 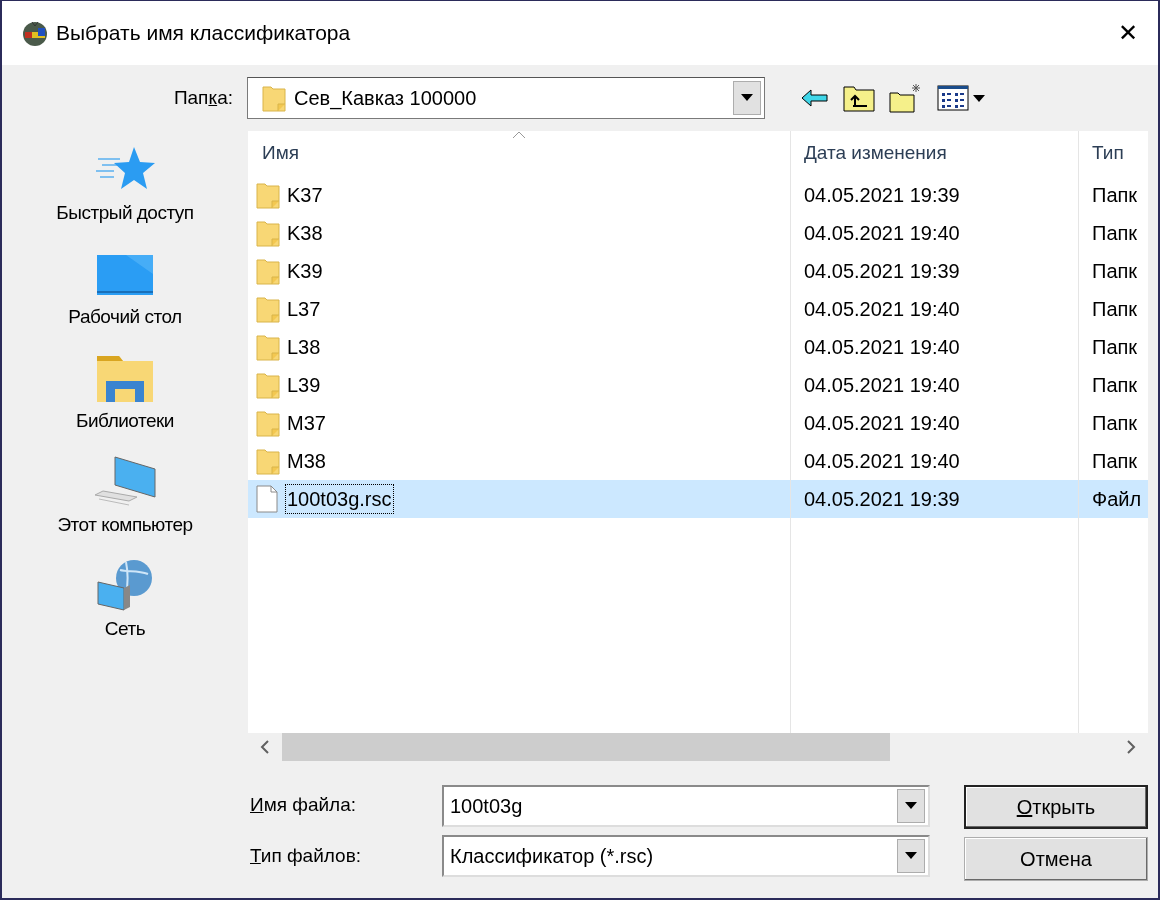 What do you see at coordinates (1056, 807) in the screenshot?
I see `open-button: Открыть` at bounding box center [1056, 807].